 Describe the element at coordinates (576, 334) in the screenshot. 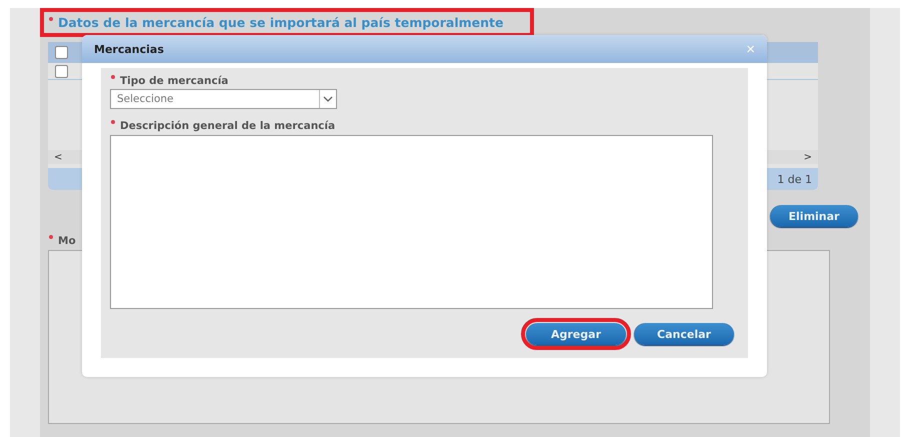

I see `add-button: Agregar` at that location.